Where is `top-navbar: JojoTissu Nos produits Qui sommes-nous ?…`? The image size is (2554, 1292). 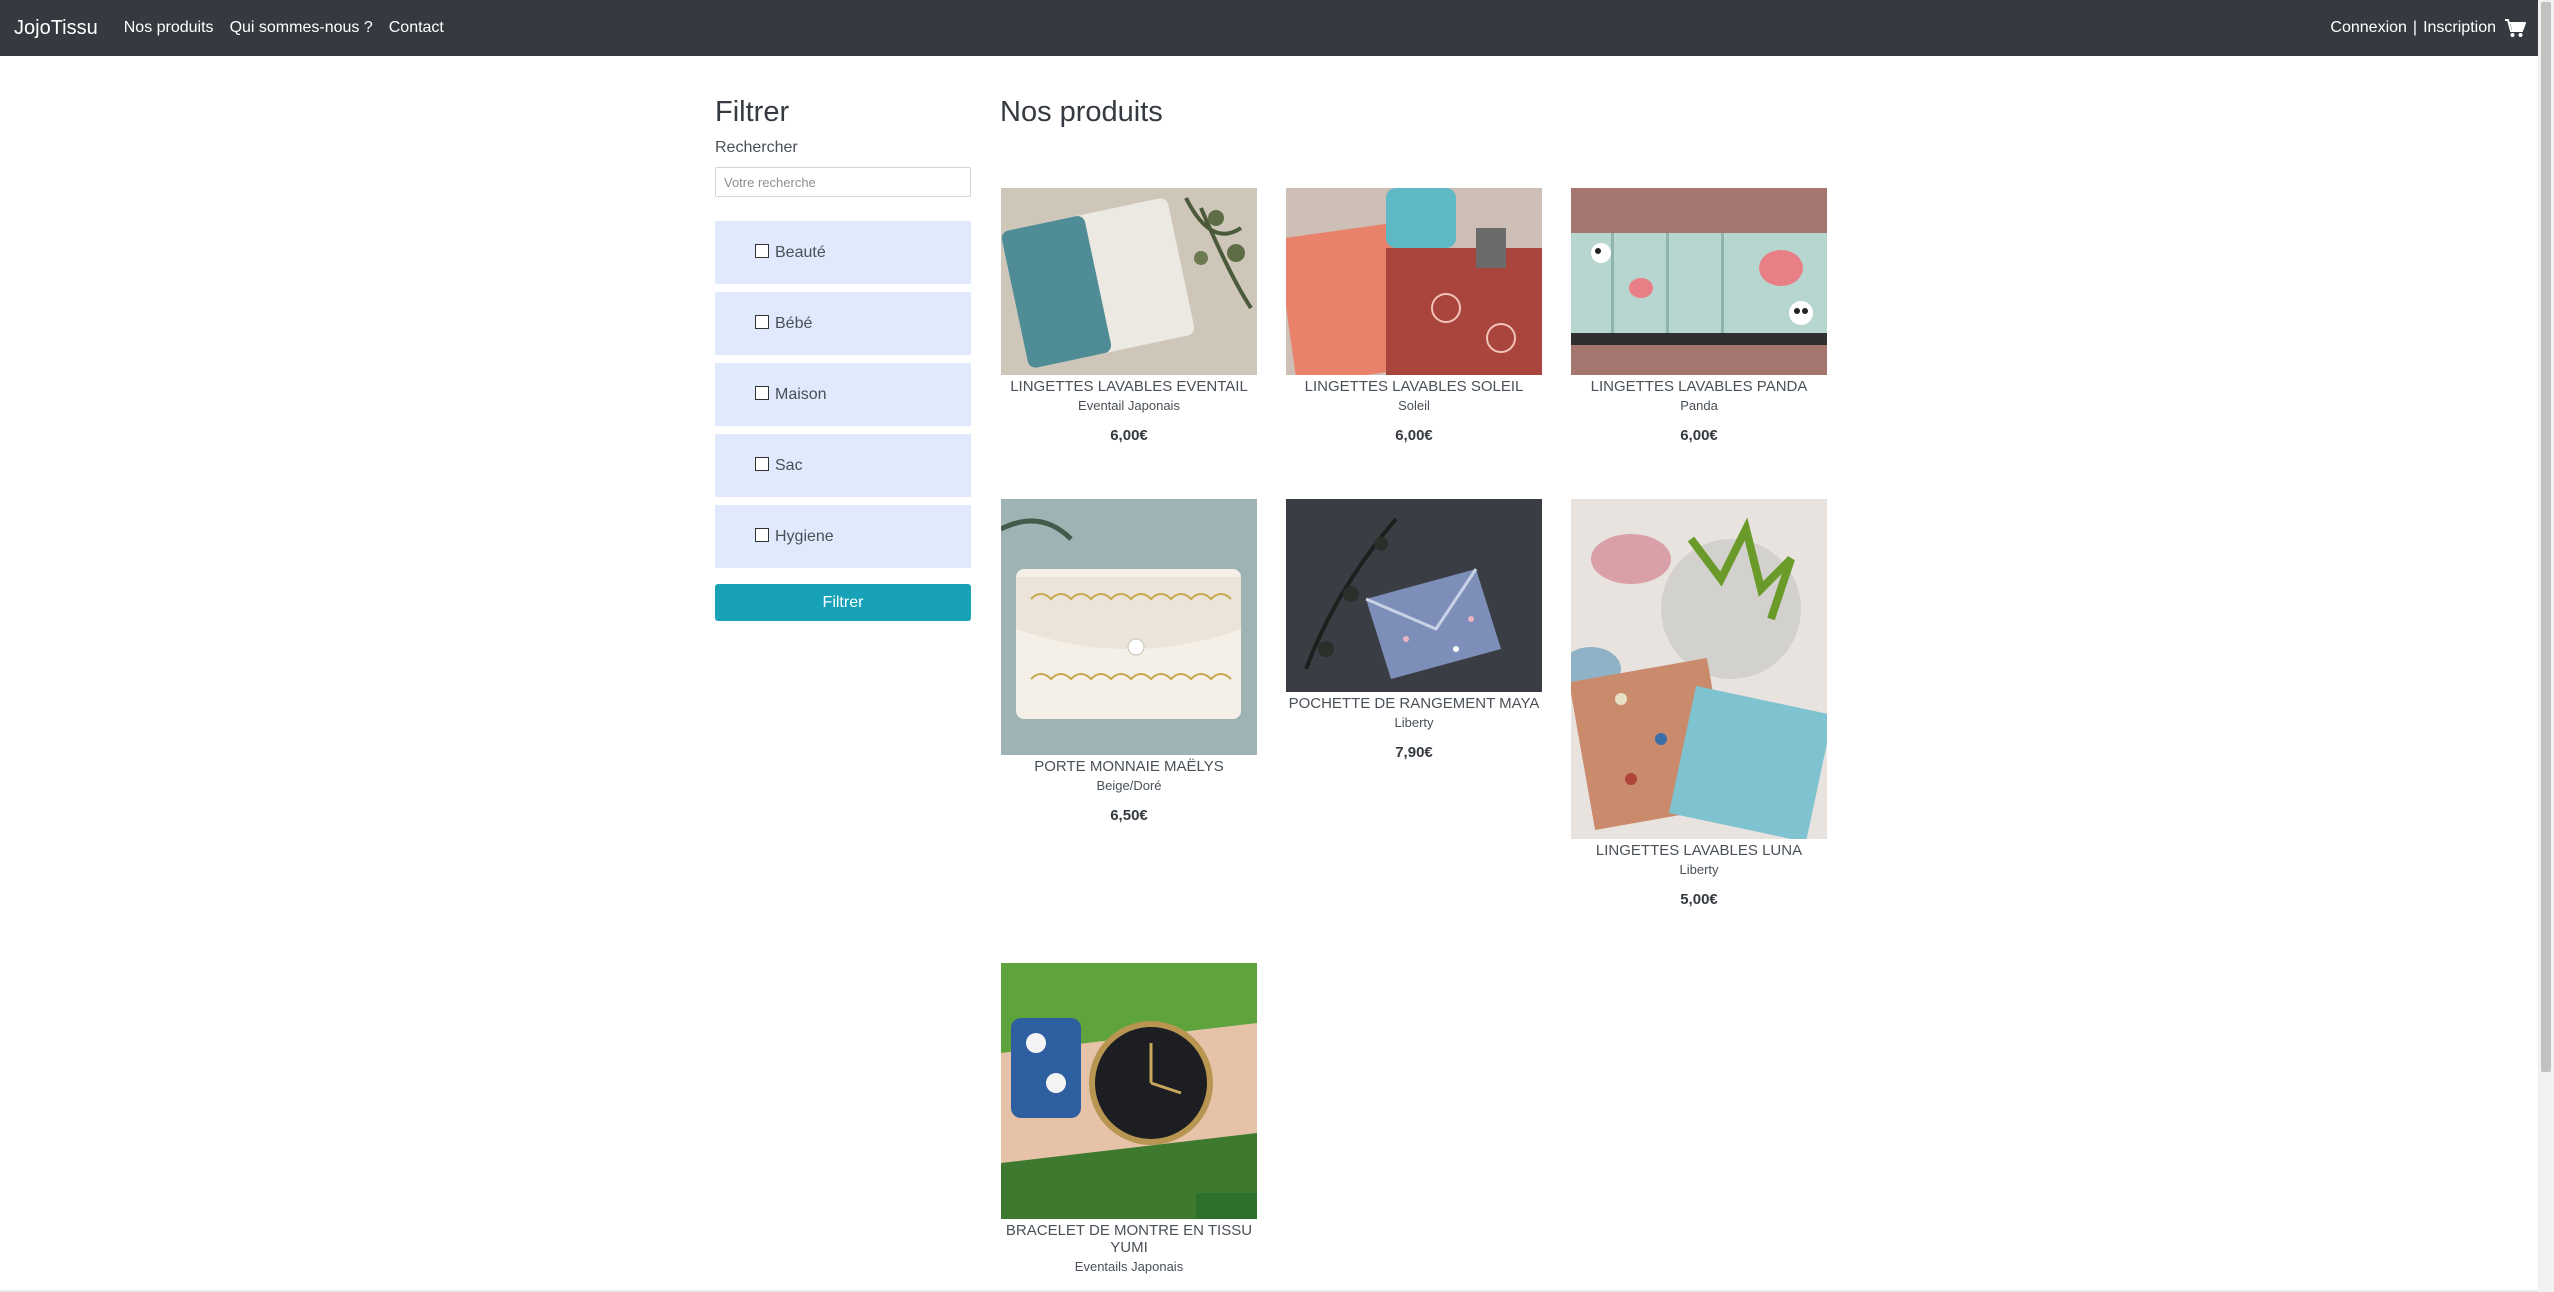 top-navbar: JojoTissu Nos produits Qui sommes-nous ?… is located at coordinates (1269, 28).